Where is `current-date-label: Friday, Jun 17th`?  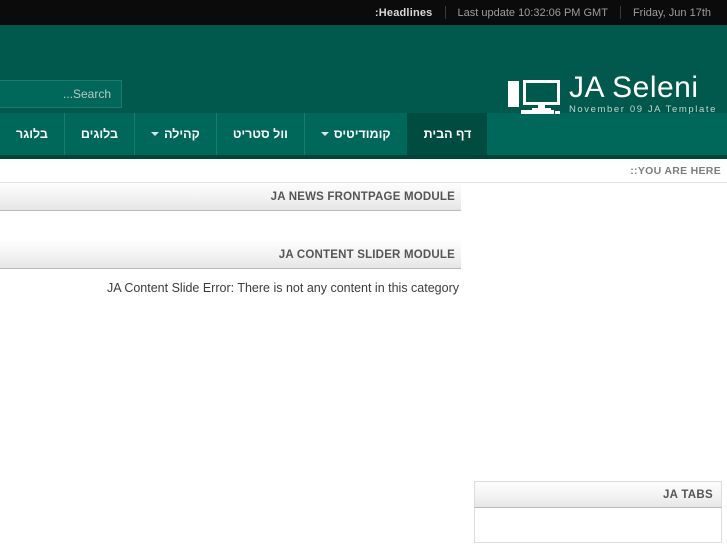 current-date-label: Friday, Jun 17th is located at coordinates (671, 12).